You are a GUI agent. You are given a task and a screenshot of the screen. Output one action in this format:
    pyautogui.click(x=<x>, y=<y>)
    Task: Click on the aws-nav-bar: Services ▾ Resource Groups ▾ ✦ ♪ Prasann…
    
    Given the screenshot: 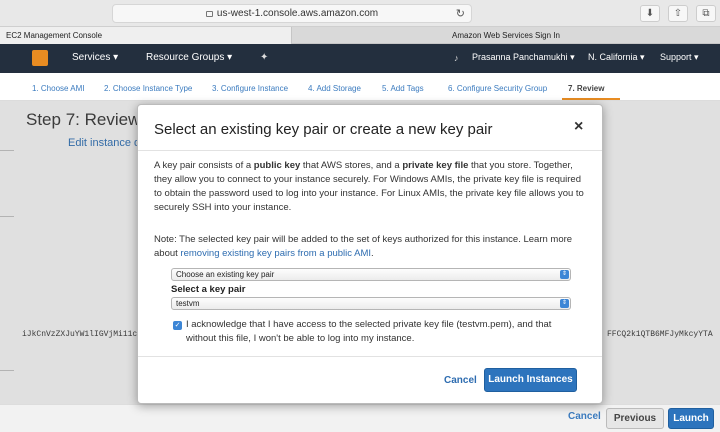 What is the action you would take?
    pyautogui.click(x=360, y=58)
    